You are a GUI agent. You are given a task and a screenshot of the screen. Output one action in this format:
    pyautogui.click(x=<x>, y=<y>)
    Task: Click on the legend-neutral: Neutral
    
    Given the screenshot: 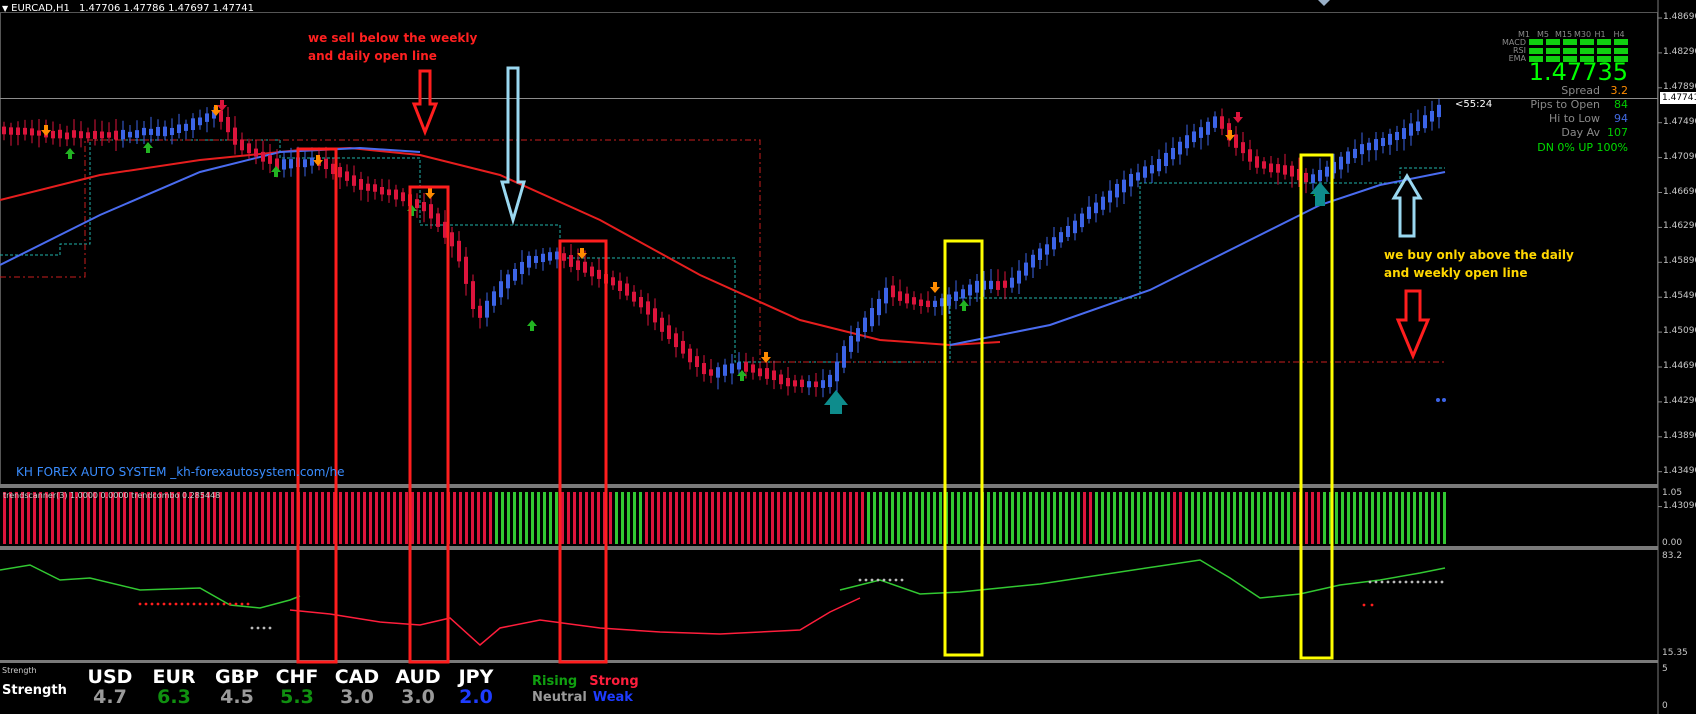 What is the action you would take?
    pyautogui.click(x=559, y=697)
    